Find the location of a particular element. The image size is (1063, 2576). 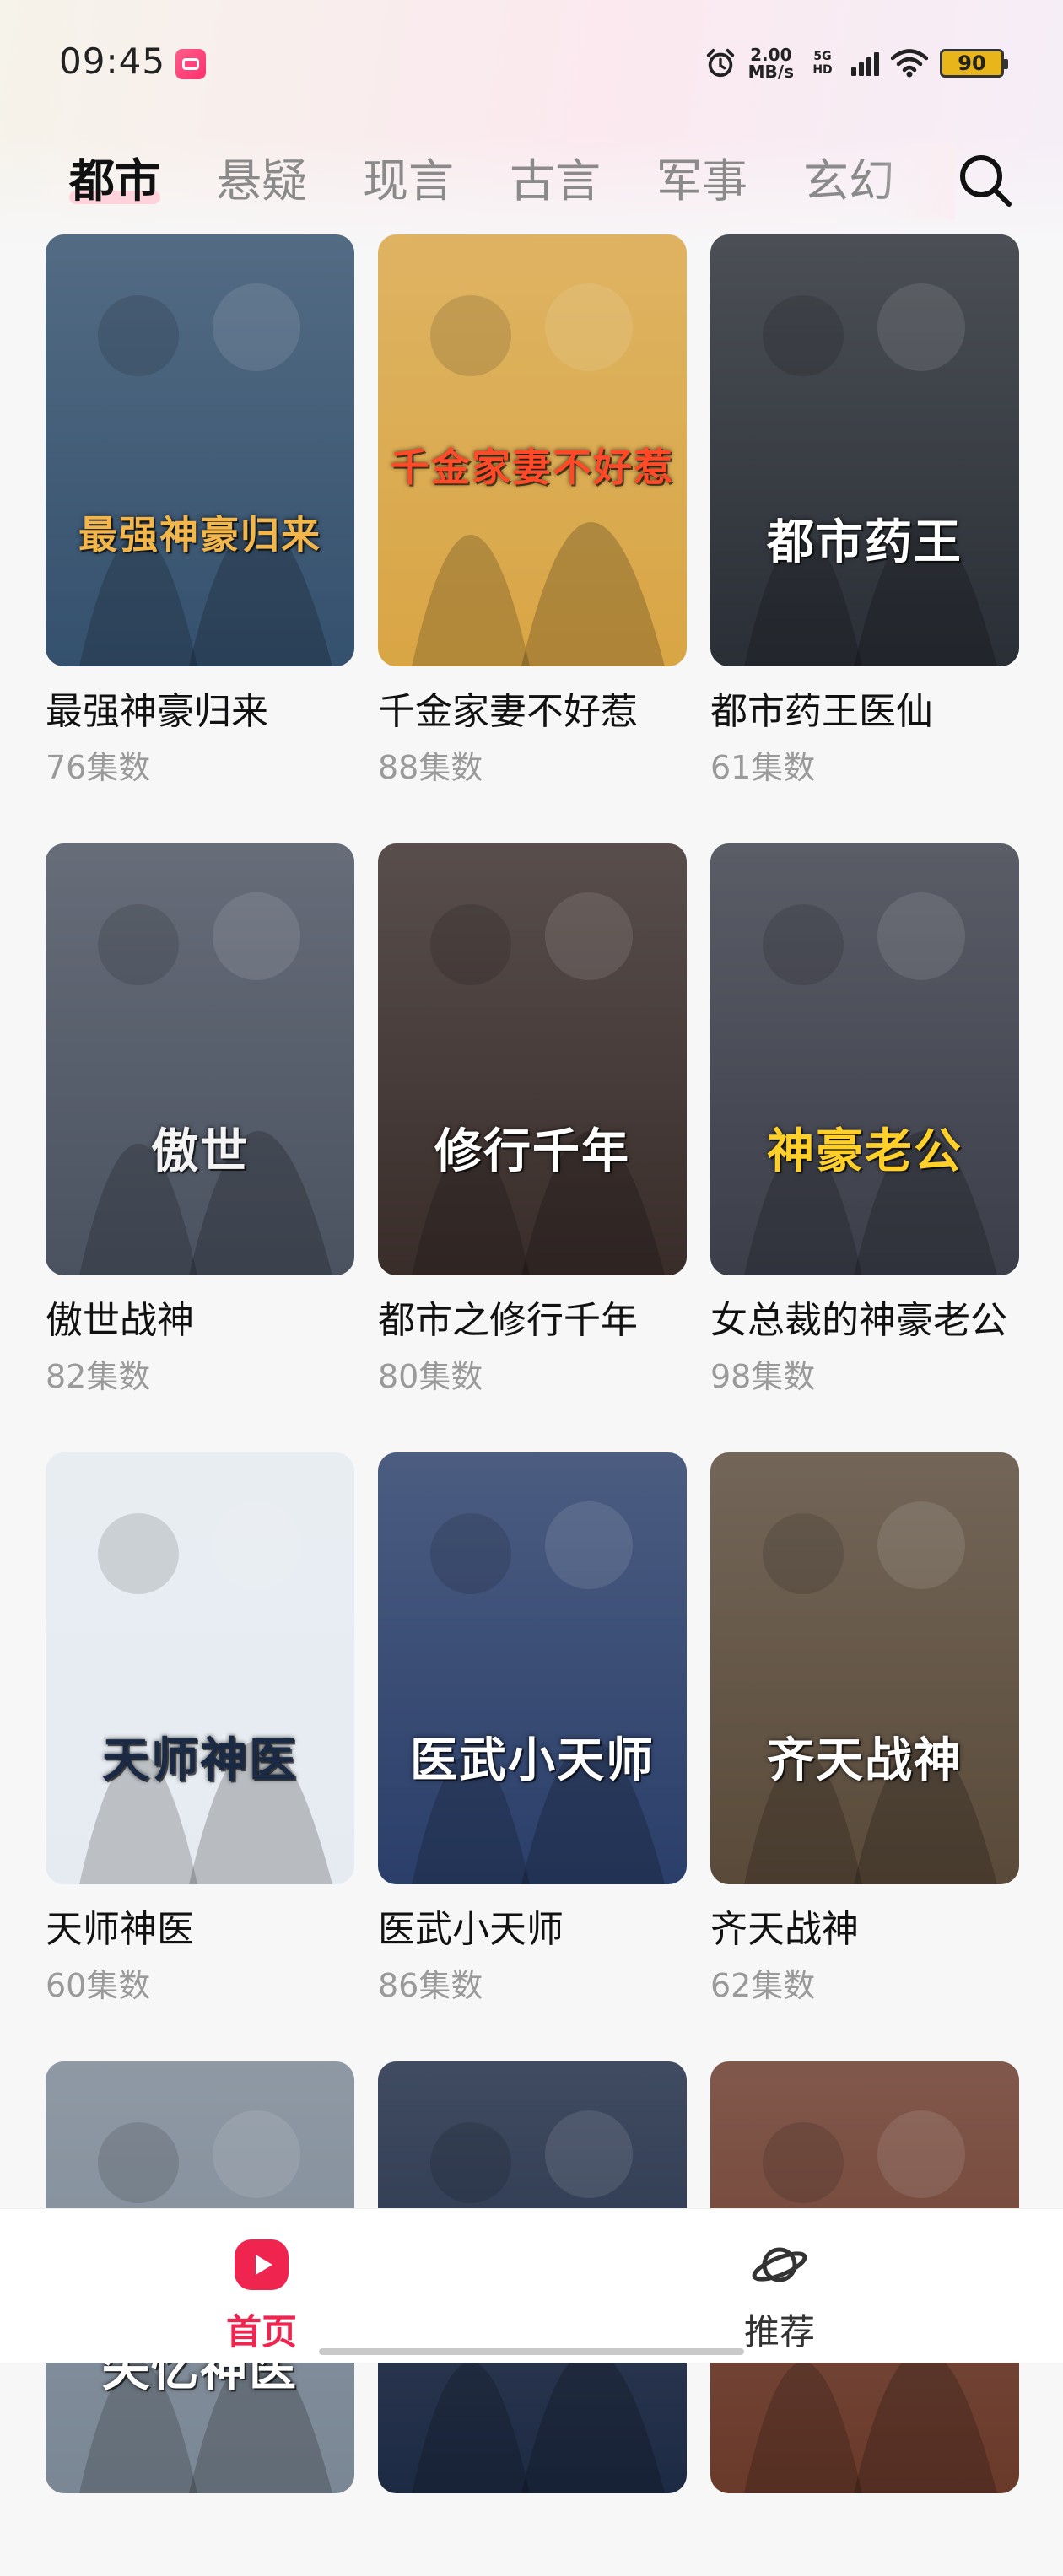

episode-count: 80集数 is located at coordinates (431, 1376).